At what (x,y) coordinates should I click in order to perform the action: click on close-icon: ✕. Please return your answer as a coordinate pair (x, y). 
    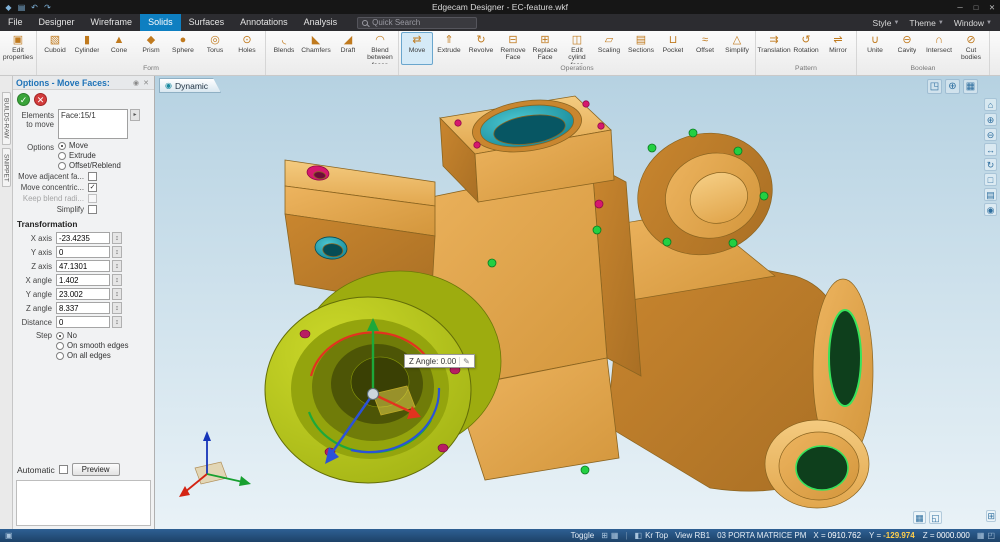
    Looking at the image, I should click on (146, 83).